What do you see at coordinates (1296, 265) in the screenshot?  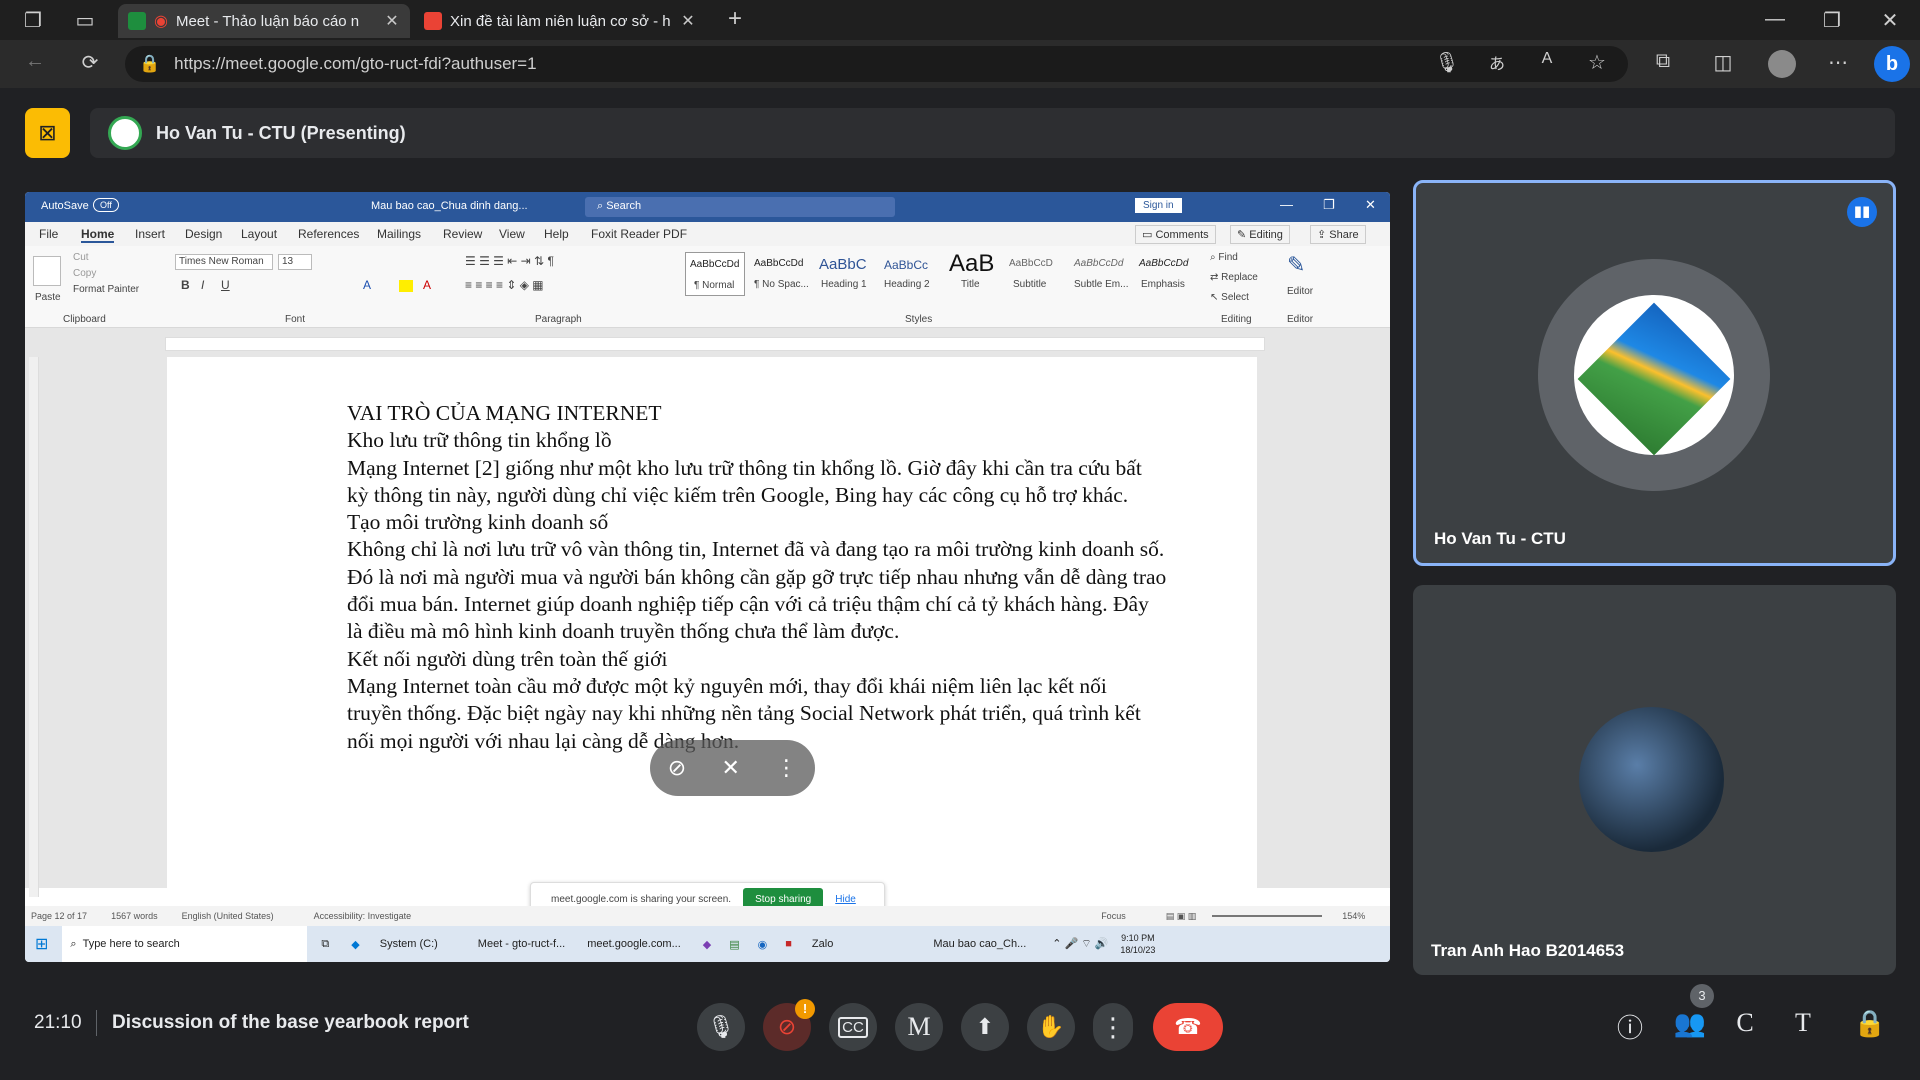 I see `editor-icon: ✎` at bounding box center [1296, 265].